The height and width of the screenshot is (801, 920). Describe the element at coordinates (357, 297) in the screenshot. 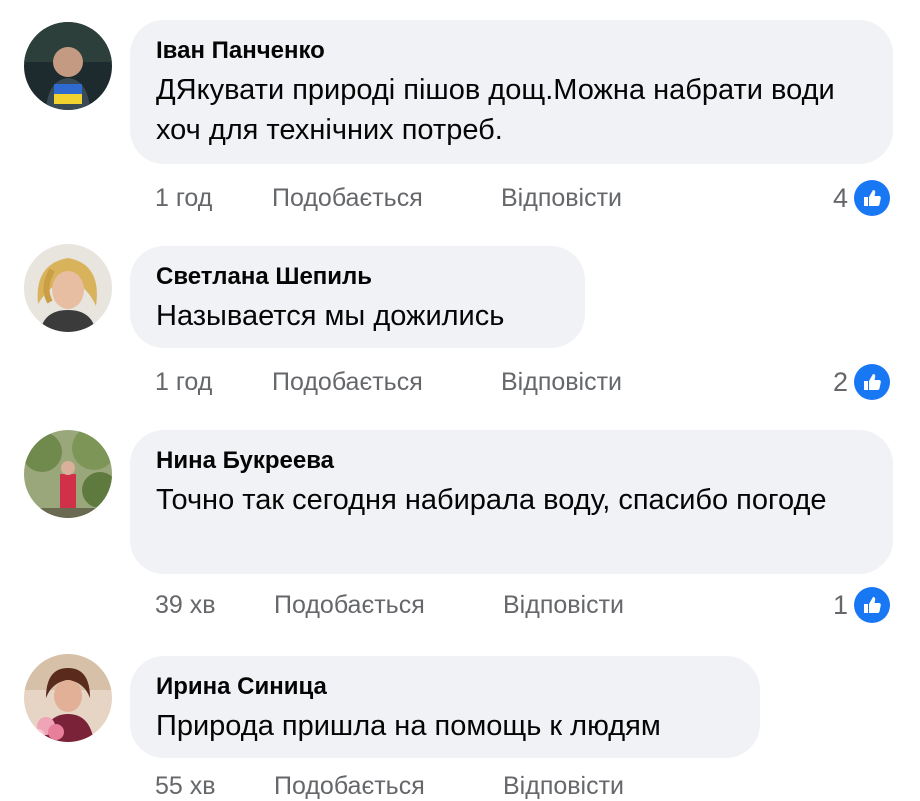

I see `comment-bubble: Светлана Шепиль Называется мы дожились` at that location.